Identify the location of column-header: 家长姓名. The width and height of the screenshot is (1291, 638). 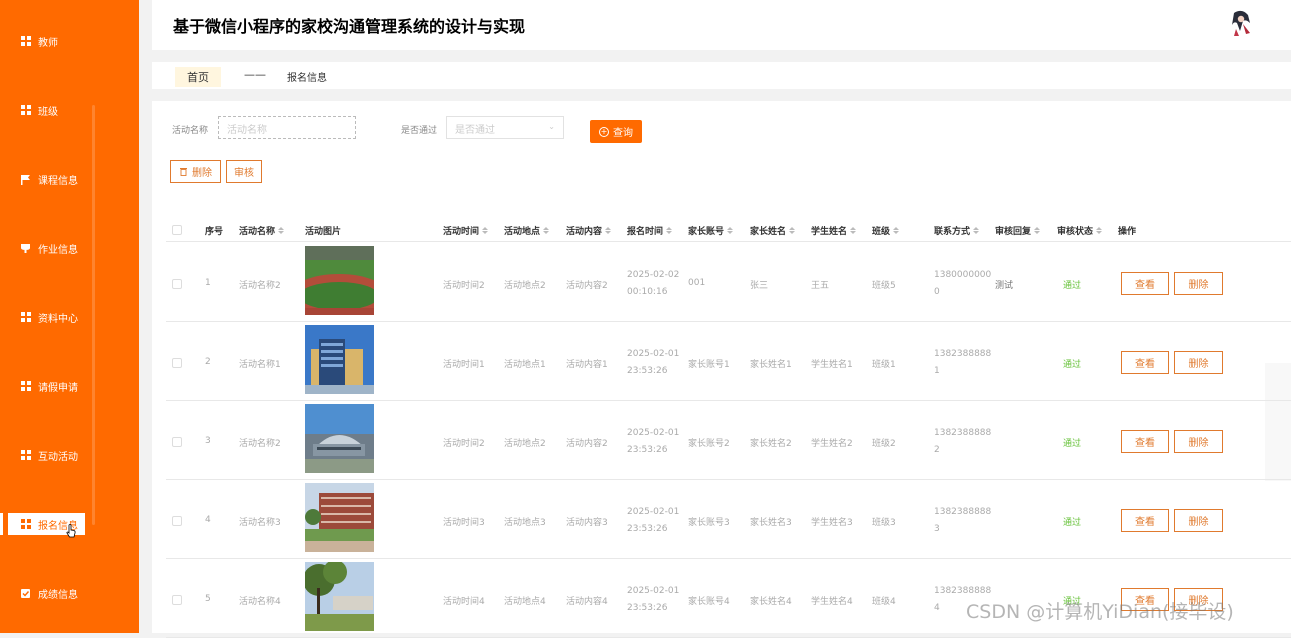
(773, 230).